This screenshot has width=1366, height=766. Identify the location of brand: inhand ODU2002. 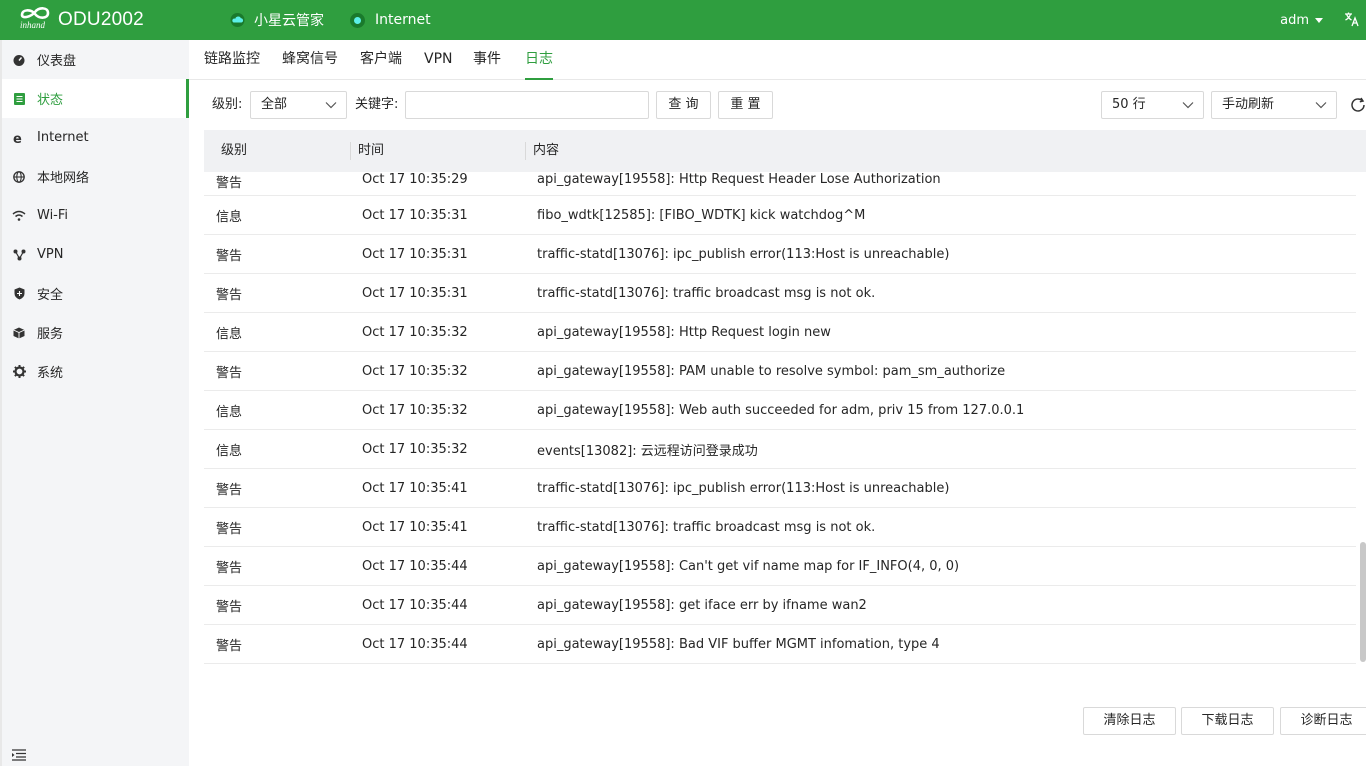
(81, 20).